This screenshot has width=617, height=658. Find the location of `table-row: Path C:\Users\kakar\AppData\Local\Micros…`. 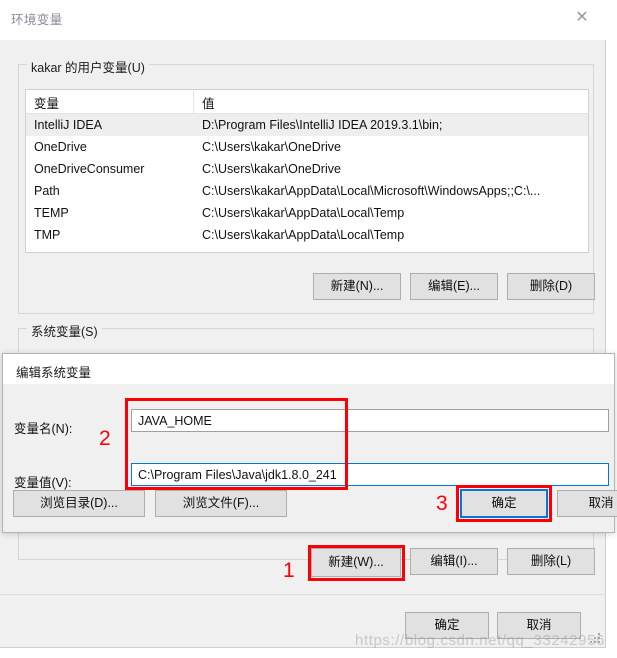

table-row: Path C:\Users\kakar\AppData\Local\Micros… is located at coordinates (307, 191).